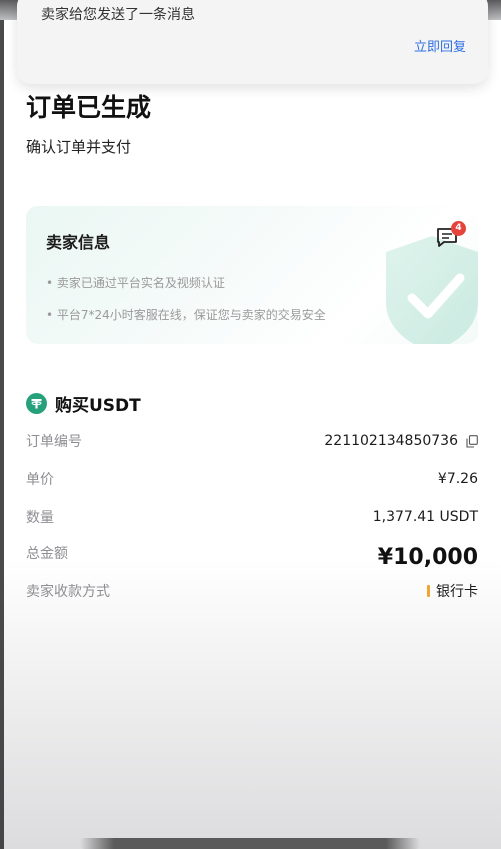 The height and width of the screenshot is (849, 501). I want to click on quantity-row: 数量 1,377.41 USDT, so click(252, 517).